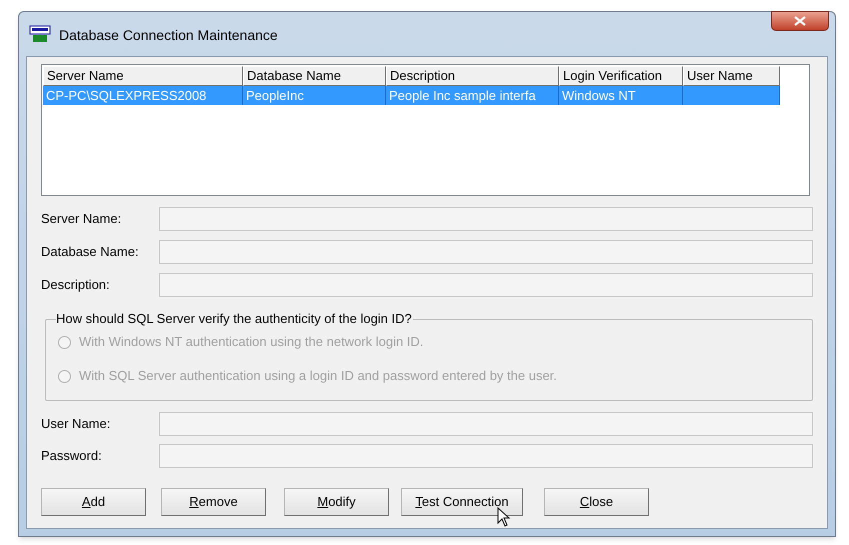 This screenshot has width=849, height=545. I want to click on close-icon, so click(800, 21).